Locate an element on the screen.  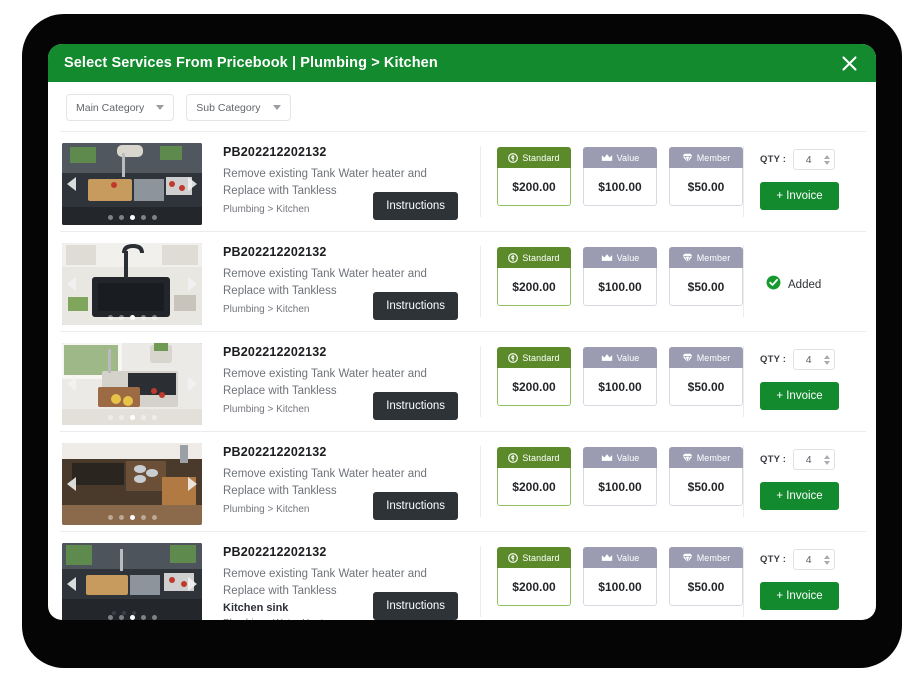
price-value-member: $50.00 is located at coordinates (706, 187).